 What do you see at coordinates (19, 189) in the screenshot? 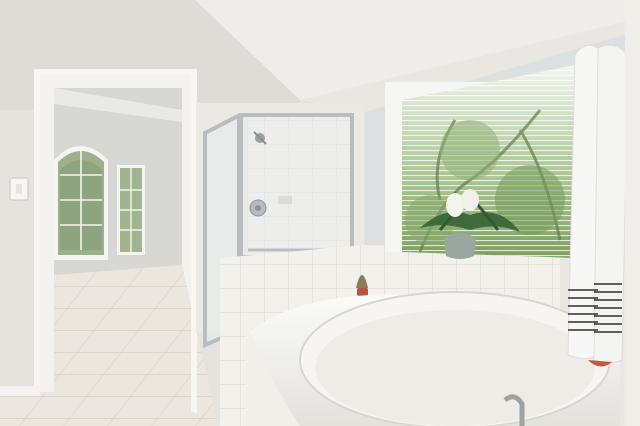
I see `light-switch-icon` at bounding box center [19, 189].